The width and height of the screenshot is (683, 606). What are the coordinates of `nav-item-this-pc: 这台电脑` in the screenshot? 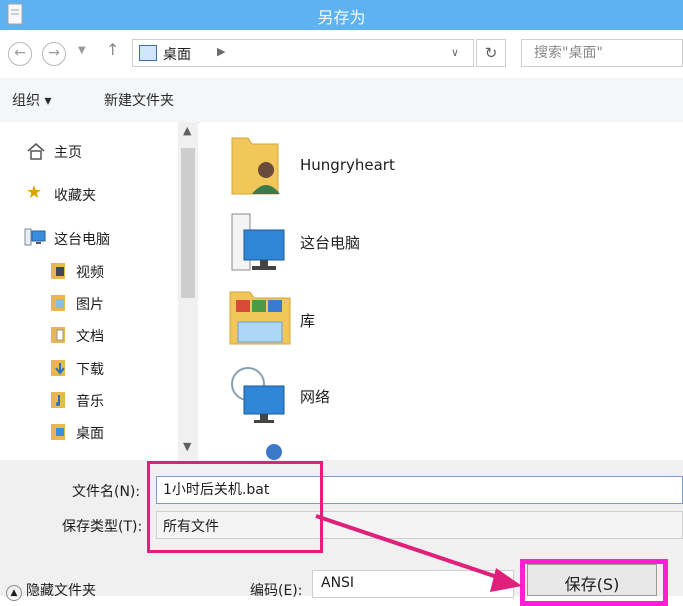 It's located at (82, 239).